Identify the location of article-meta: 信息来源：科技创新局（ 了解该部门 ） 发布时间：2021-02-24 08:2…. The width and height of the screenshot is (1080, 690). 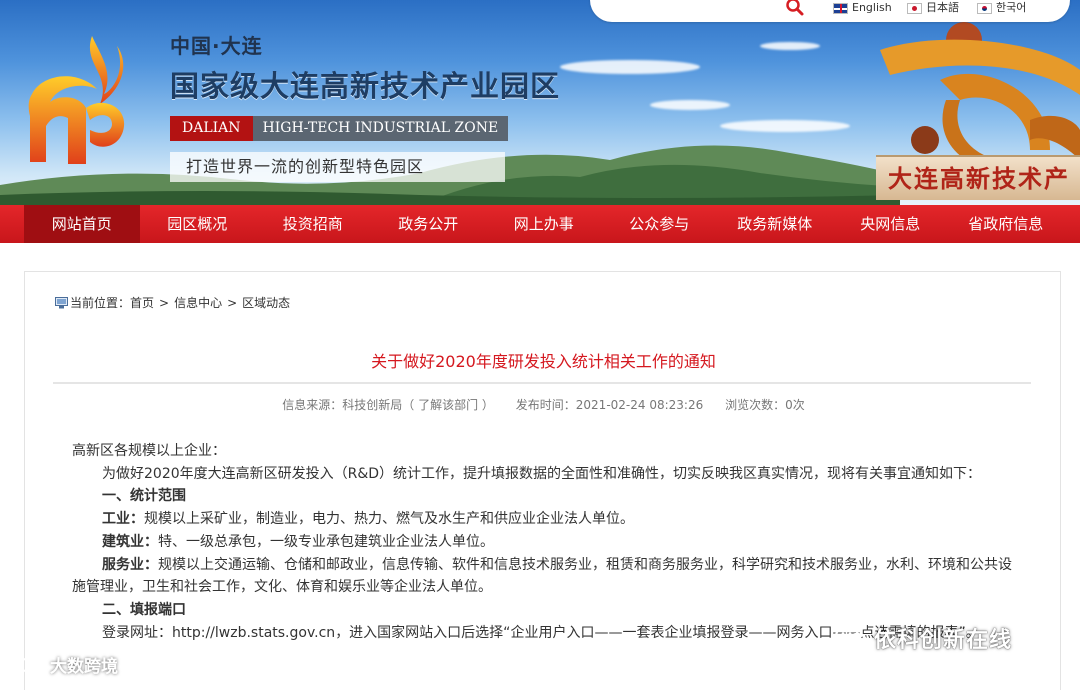
(543, 404).